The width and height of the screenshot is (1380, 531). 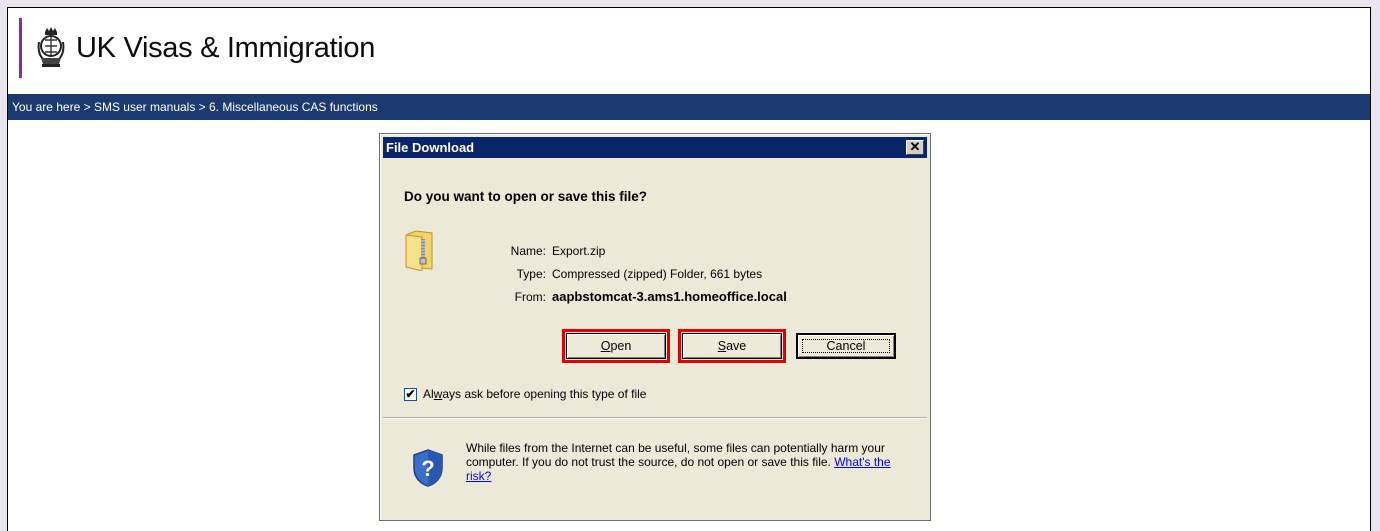 I want to click on always-ask-label-end: ays ask before opening this type of file, so click(x=544, y=394).